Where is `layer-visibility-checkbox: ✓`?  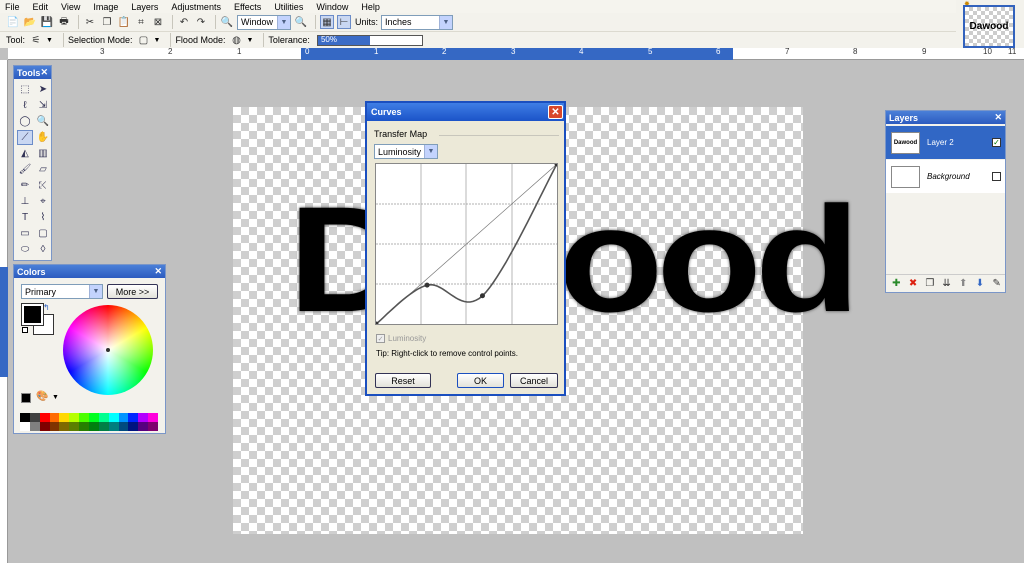 layer-visibility-checkbox: ✓ is located at coordinates (996, 142).